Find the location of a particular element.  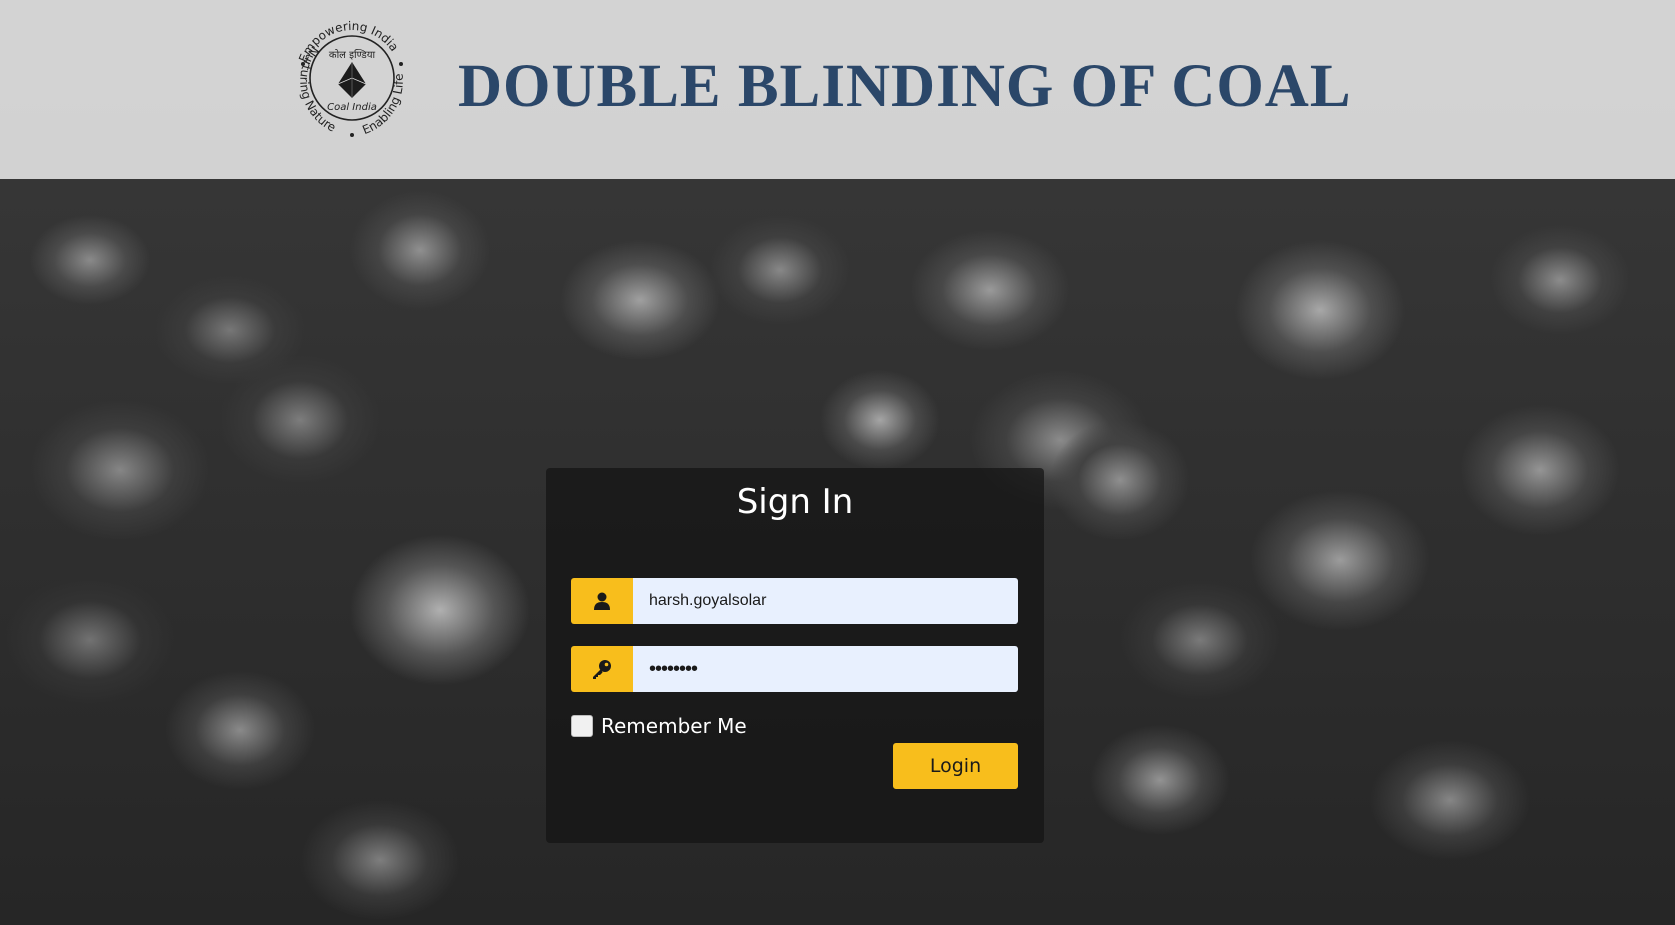

user-icon is located at coordinates (602, 601).